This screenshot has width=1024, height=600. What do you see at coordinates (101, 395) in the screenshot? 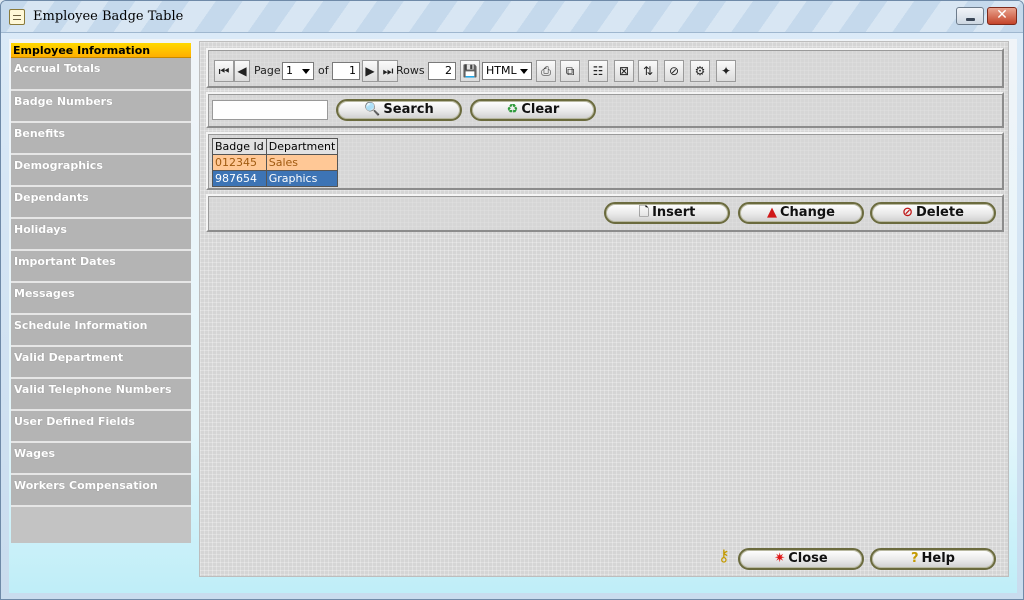
I see `sidebar-item-valid-telephone-numbers: Valid Telephone Numbers` at bounding box center [101, 395].